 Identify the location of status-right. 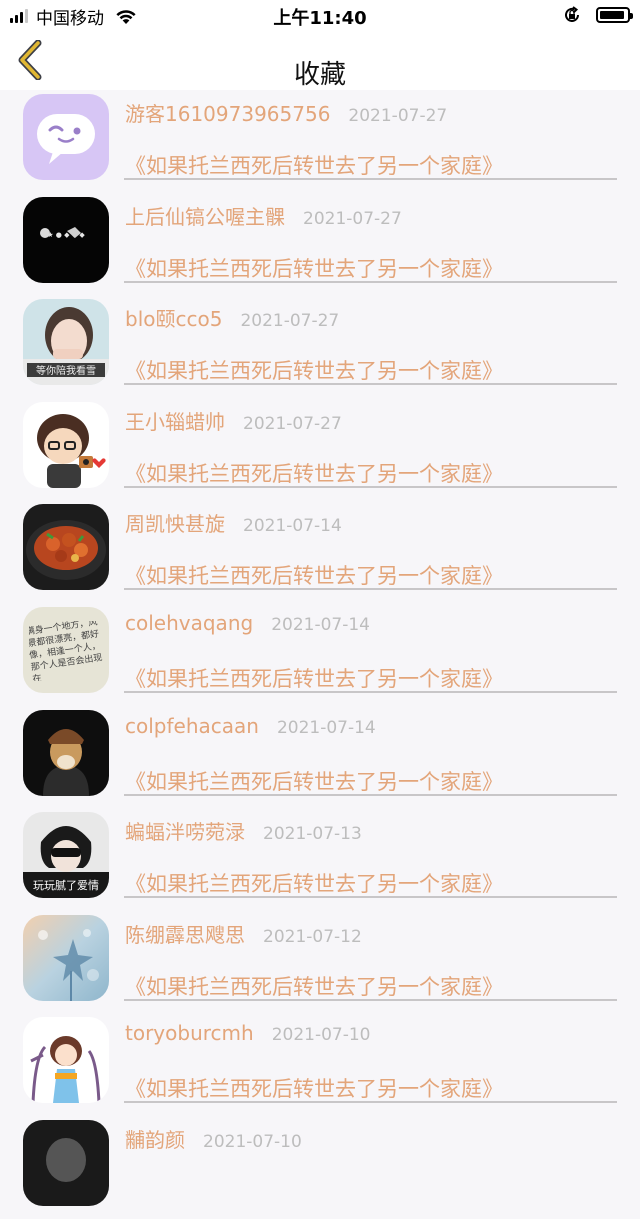
(597, 15).